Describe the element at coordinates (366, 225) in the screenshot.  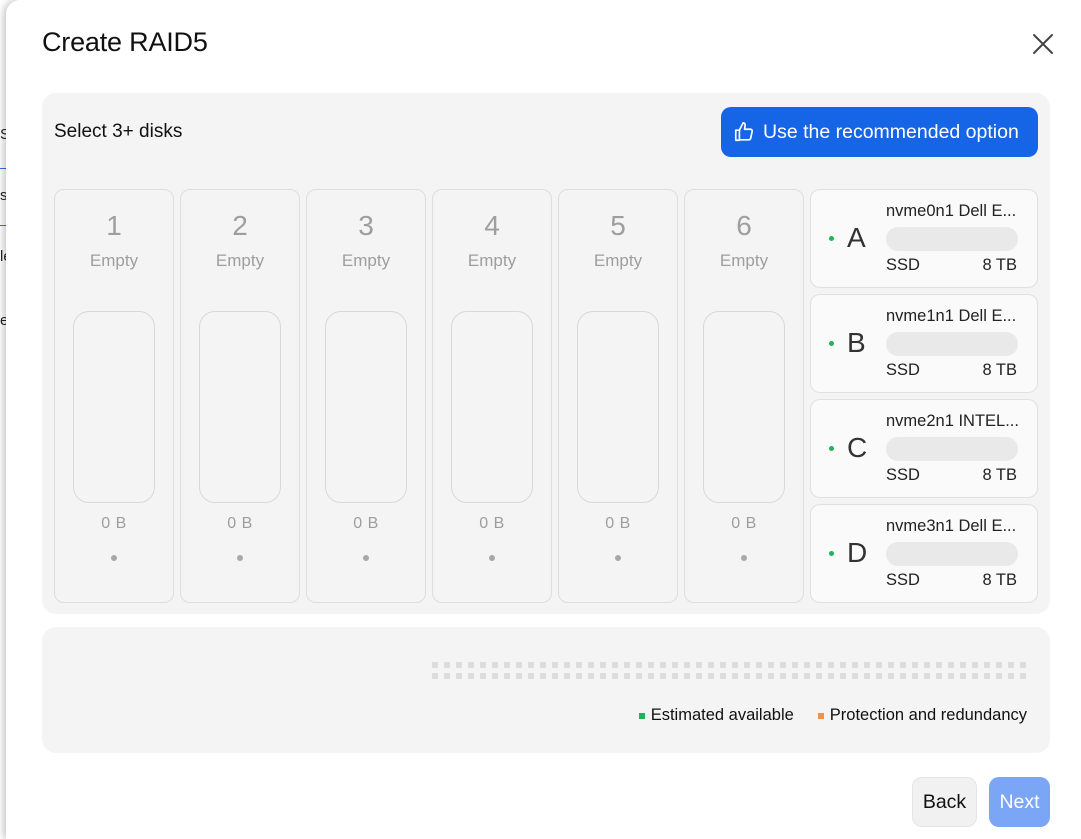
I see `slot-number: 3` at that location.